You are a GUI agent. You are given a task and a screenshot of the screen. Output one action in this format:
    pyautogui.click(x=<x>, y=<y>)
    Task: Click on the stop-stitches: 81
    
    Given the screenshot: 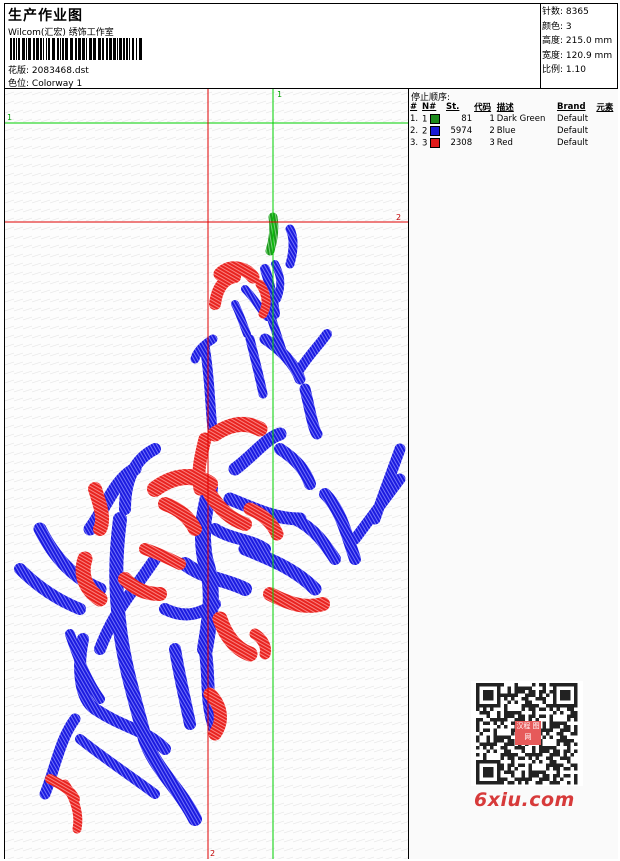 What is the action you would take?
    pyautogui.click(x=467, y=119)
    